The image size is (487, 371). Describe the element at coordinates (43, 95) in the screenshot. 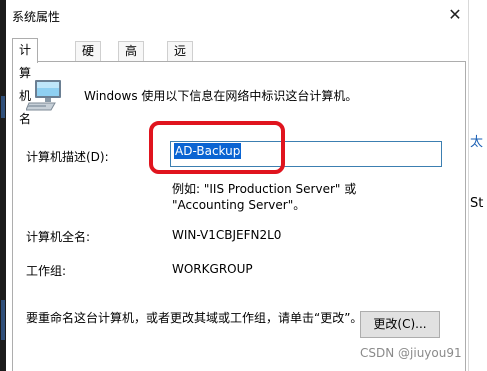

I see `computer-icon` at that location.